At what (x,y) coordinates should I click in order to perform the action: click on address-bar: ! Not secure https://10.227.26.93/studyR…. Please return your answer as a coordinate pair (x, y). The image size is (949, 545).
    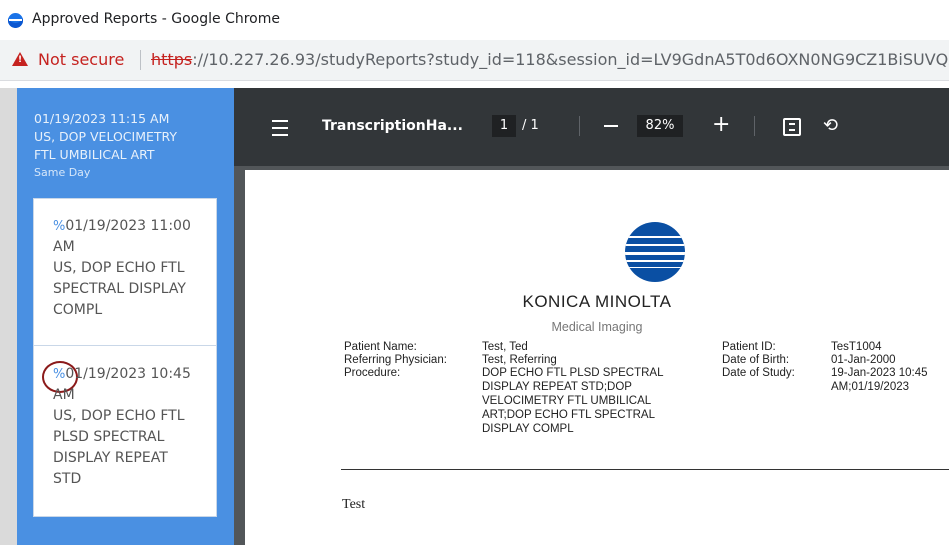
    Looking at the image, I should click on (474, 60).